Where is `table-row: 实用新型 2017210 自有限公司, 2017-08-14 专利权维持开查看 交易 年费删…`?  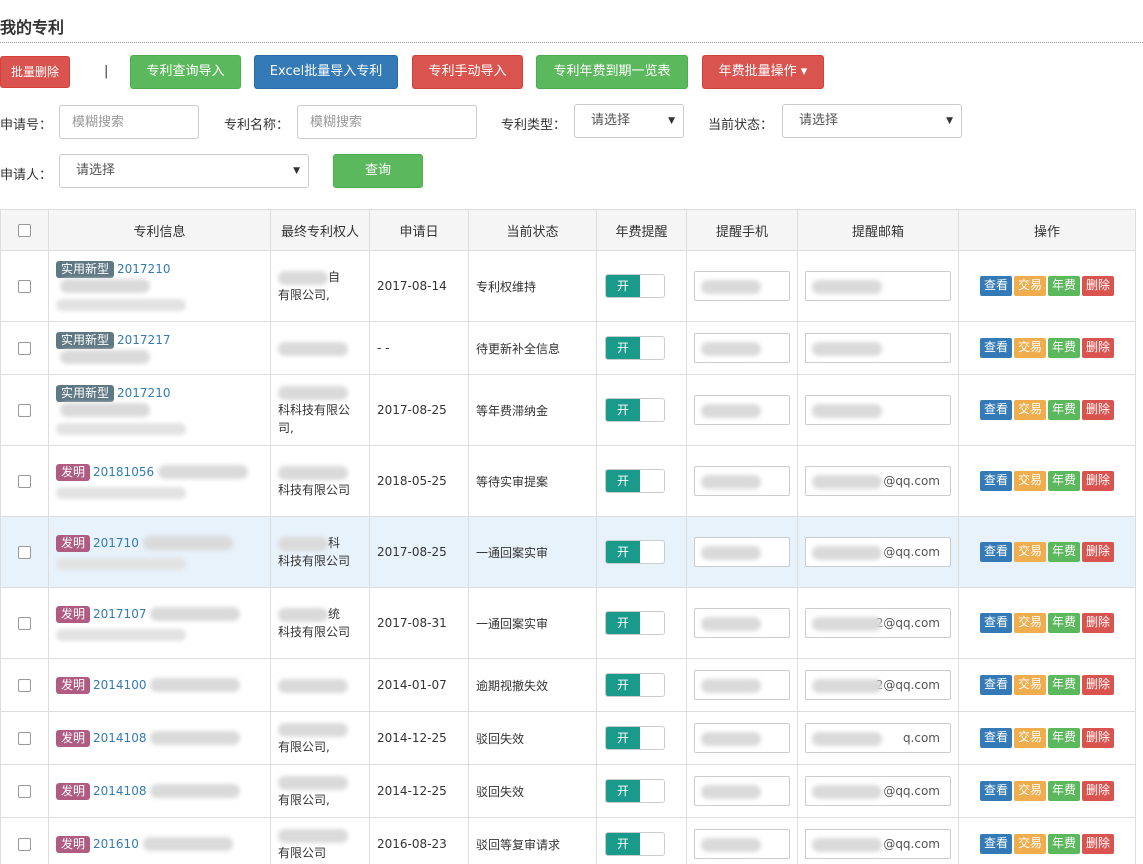
table-row: 实用新型 2017210 自有限公司, 2017-08-14 专利权维持开查看 交易 年费删… is located at coordinates (568, 286).